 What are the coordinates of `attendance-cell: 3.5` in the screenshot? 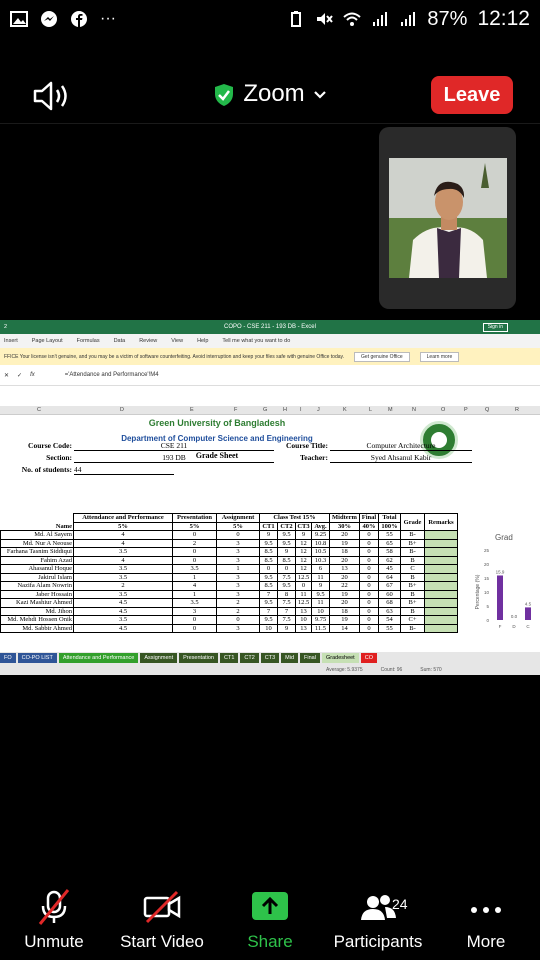 It's located at (123, 577).